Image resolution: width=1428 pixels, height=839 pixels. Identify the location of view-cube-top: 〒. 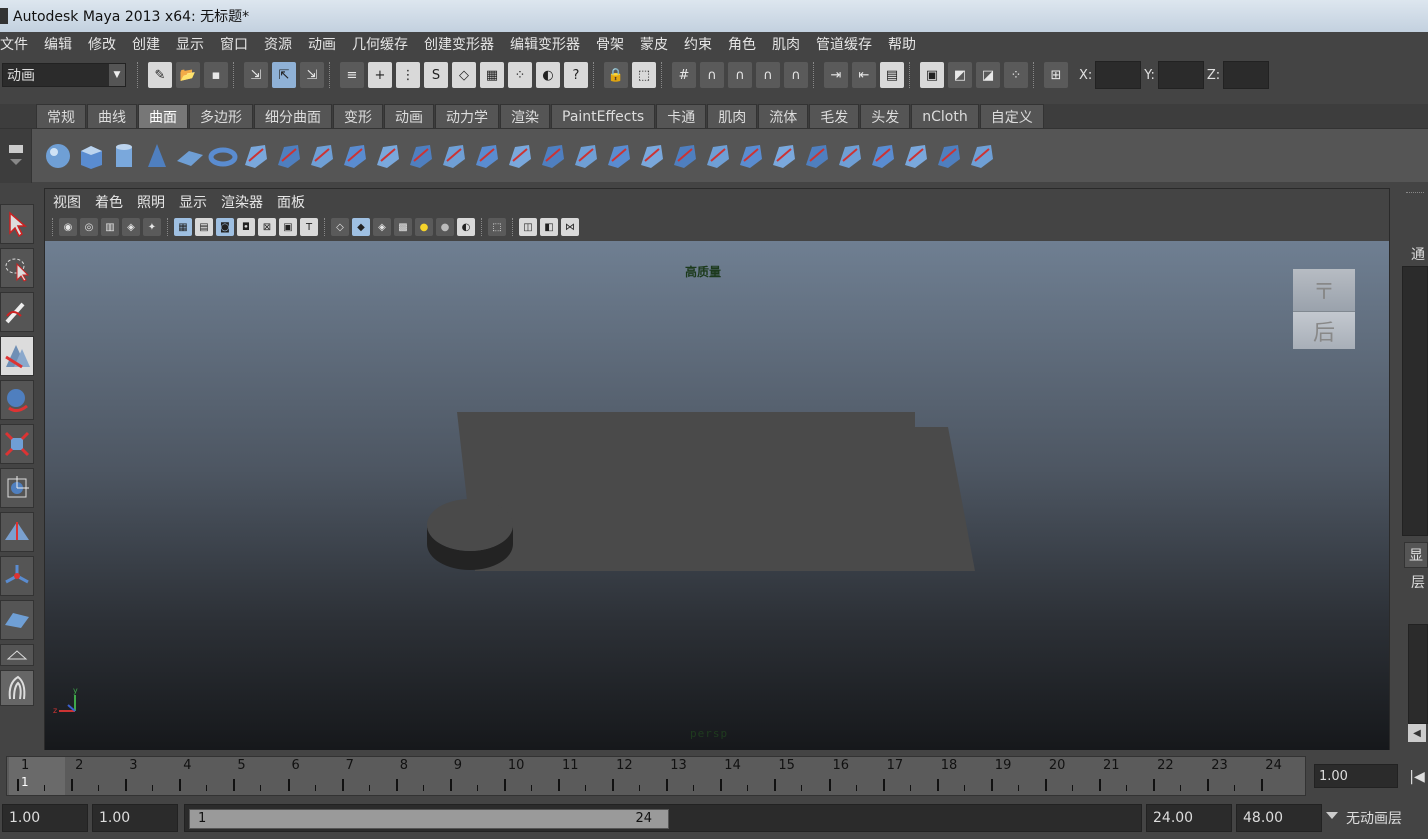
(1324, 290).